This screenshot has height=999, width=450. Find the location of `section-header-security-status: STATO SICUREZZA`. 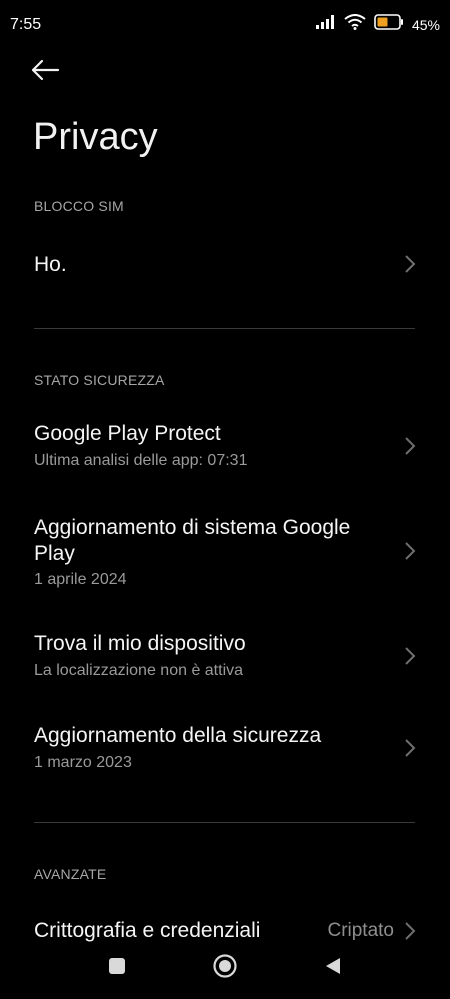

section-header-security-status: STATO SICUREZZA is located at coordinates (99, 380).